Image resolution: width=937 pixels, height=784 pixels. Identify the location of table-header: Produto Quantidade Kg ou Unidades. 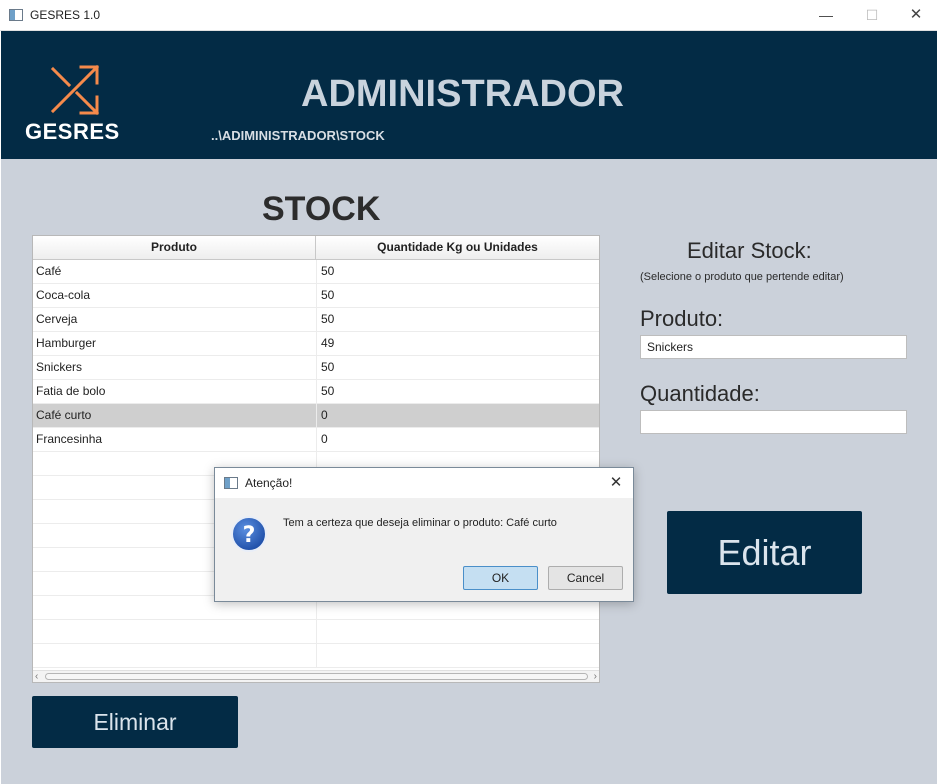
(316, 248).